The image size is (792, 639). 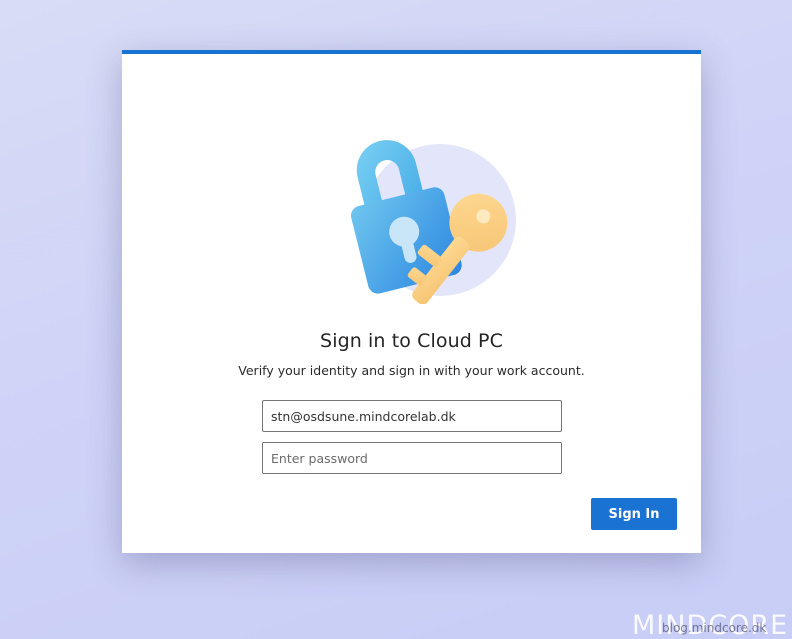 I want to click on mindcore-watermark: MINDCORE blog.mindcore.dk, so click(x=712, y=622).